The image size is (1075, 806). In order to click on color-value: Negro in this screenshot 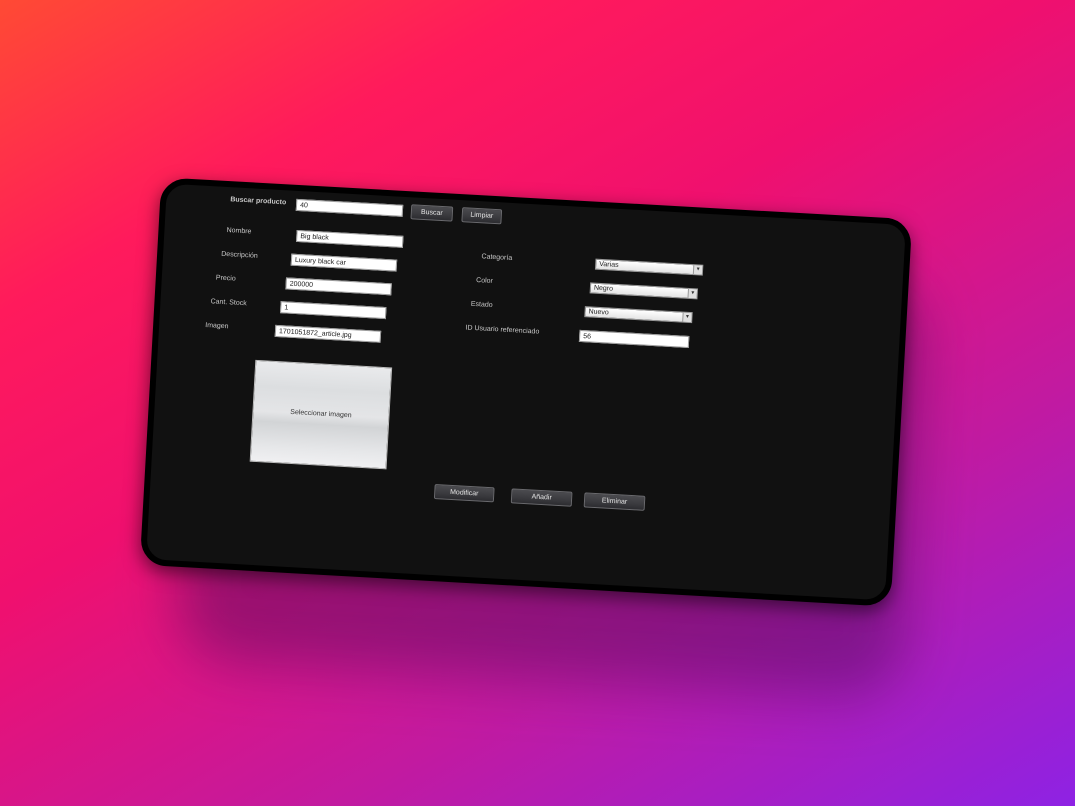, I will do `click(603, 288)`.